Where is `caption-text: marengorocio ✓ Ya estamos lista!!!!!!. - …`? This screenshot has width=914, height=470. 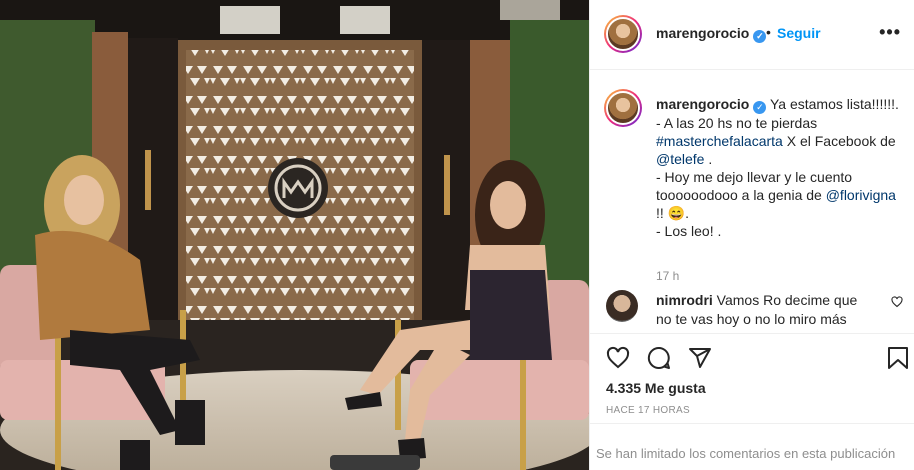
caption-text: marengorocio ✓ Ya estamos lista!!!!!!. - … is located at coordinates (781, 167).